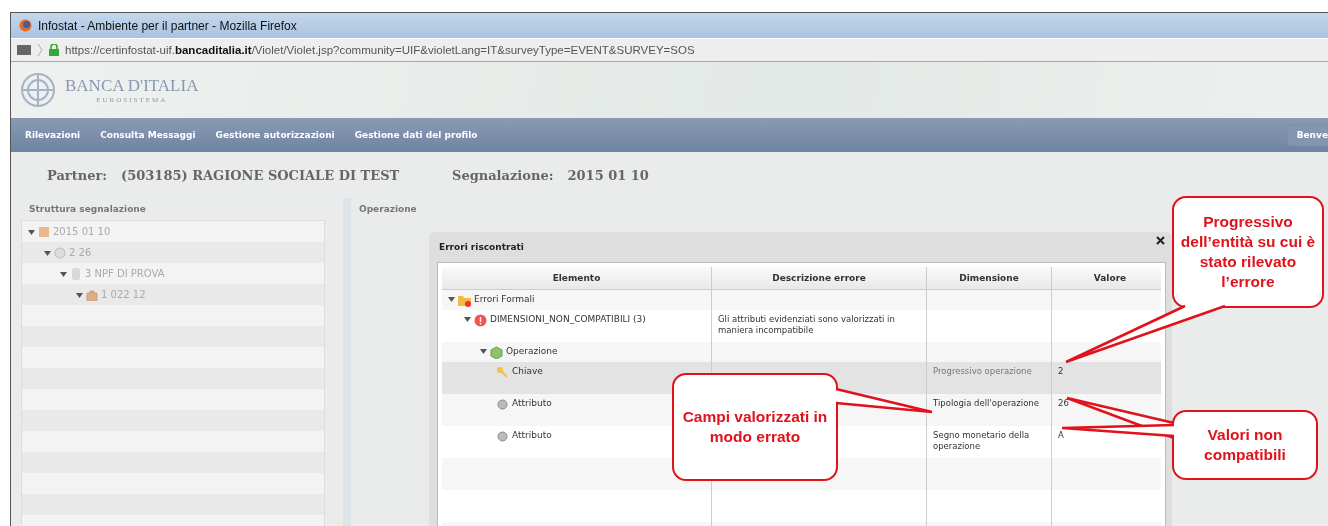 This screenshot has width=1328, height=526. Describe the element at coordinates (1160, 240) in the screenshot. I see `close-icon` at that location.